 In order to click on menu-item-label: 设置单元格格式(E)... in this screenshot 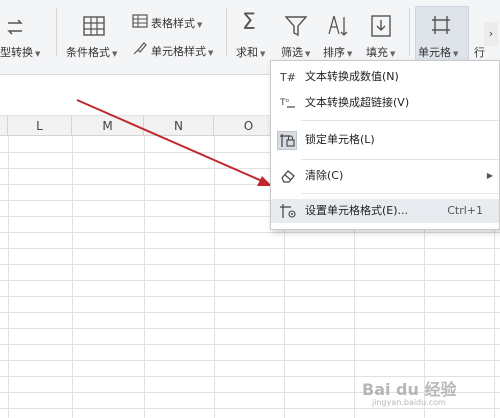, I will do `click(357, 210)`.